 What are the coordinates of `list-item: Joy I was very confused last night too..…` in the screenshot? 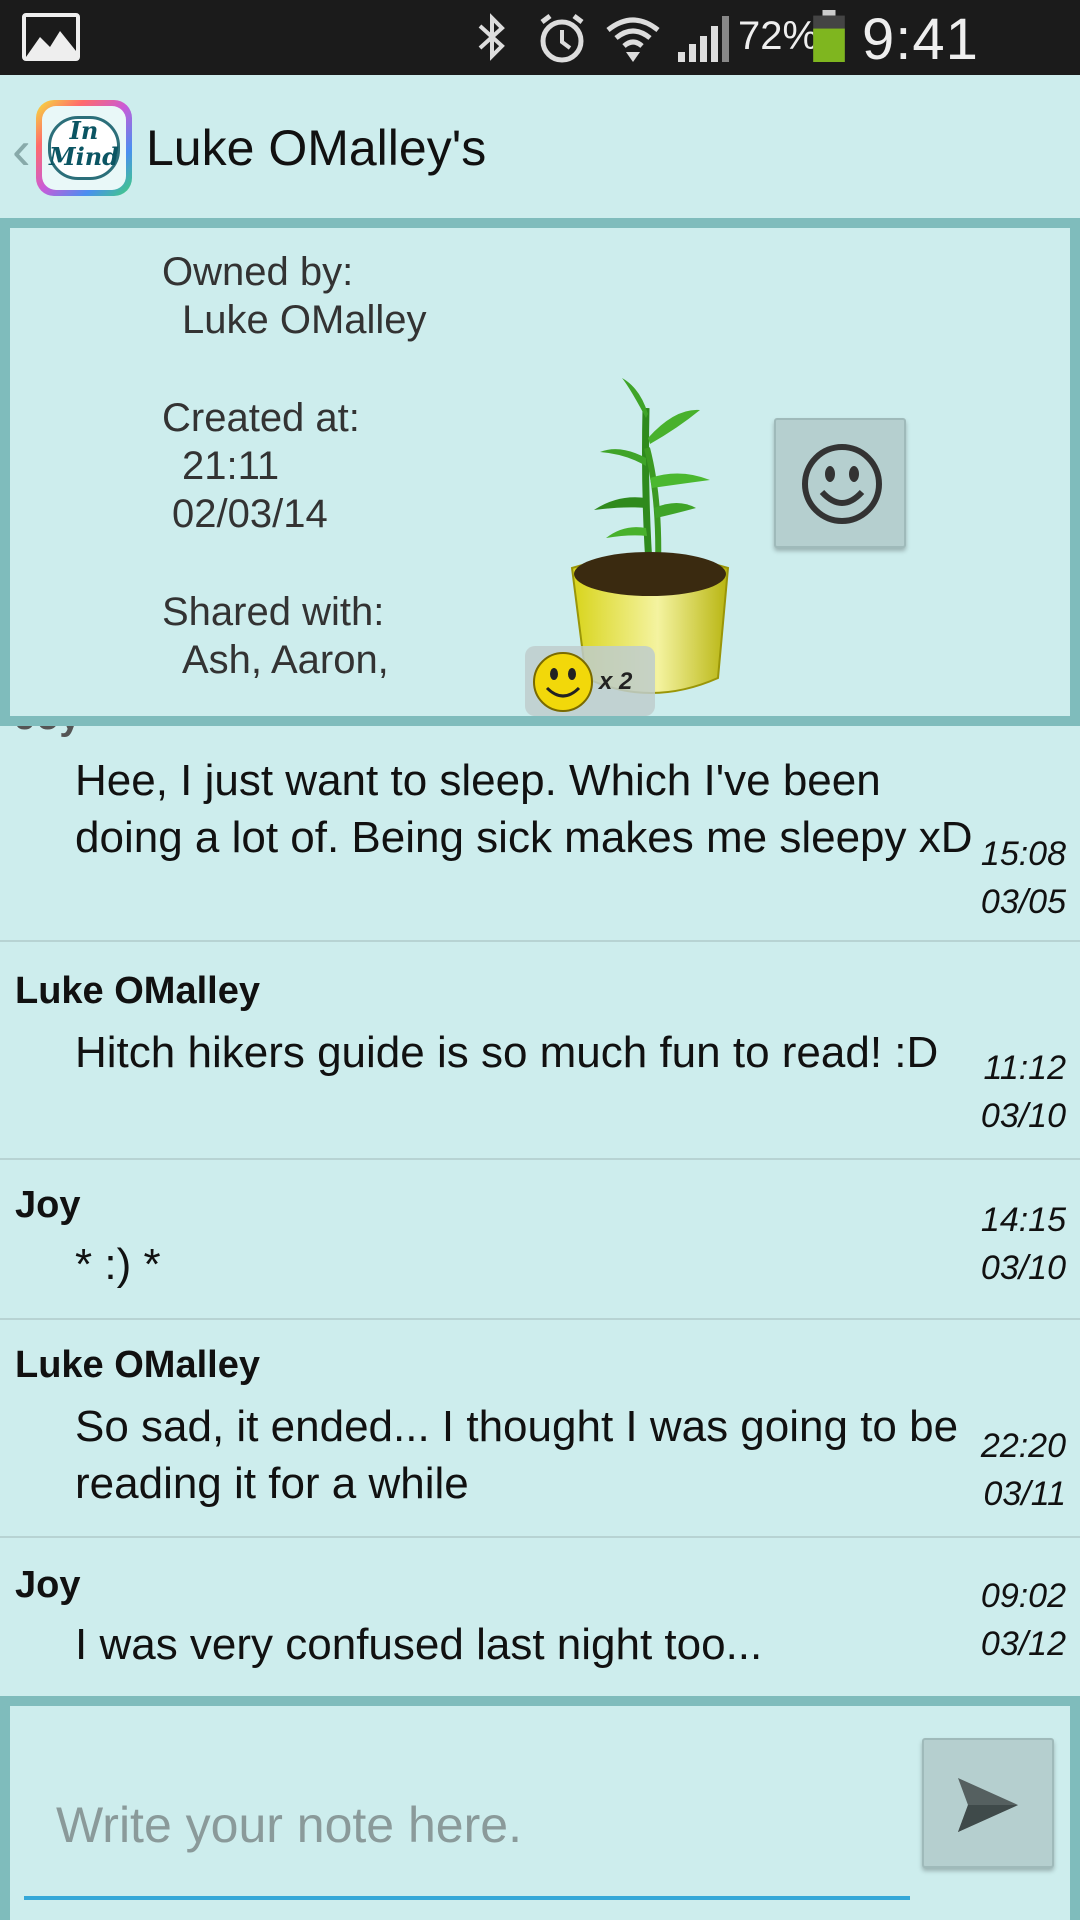 It's located at (540, 1617).